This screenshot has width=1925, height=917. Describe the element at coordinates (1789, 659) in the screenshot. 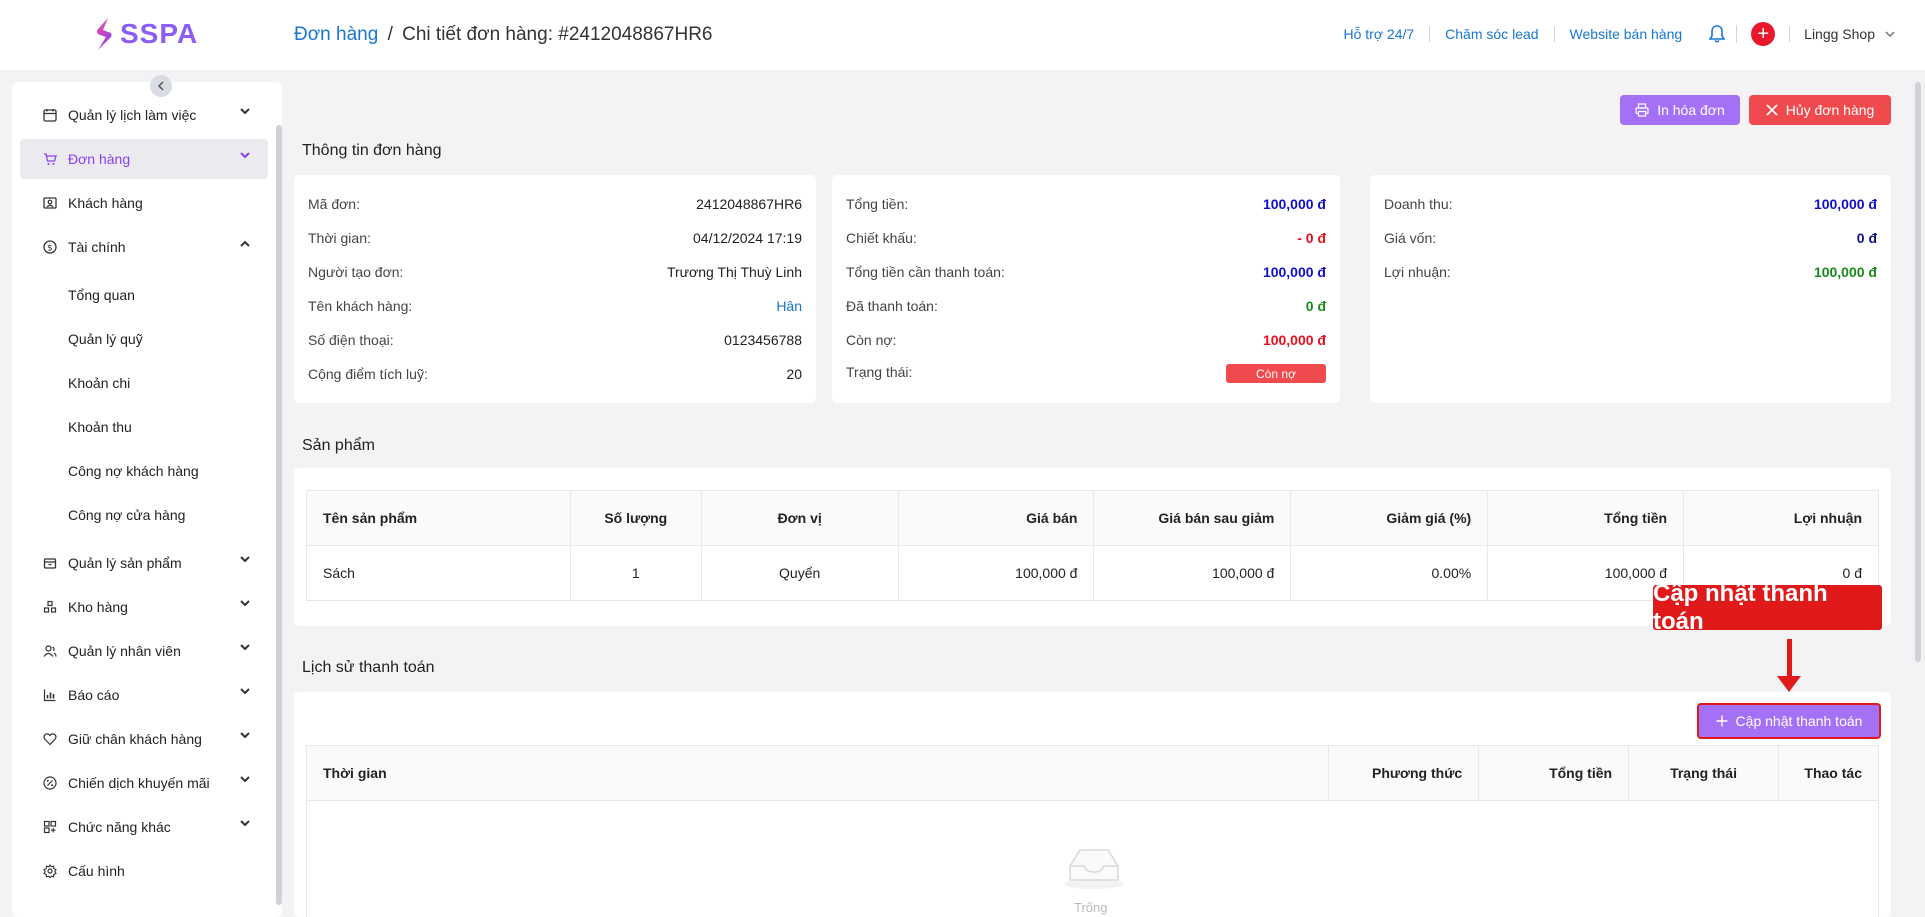

I see `annotation-arrow` at that location.